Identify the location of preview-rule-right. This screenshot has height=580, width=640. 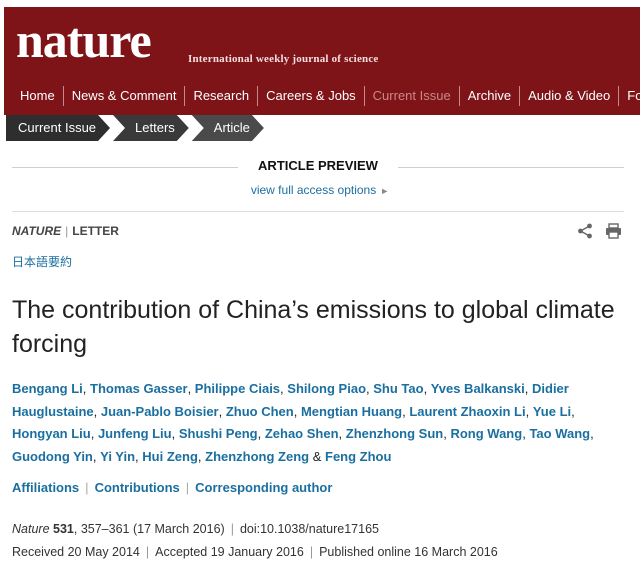
(511, 167).